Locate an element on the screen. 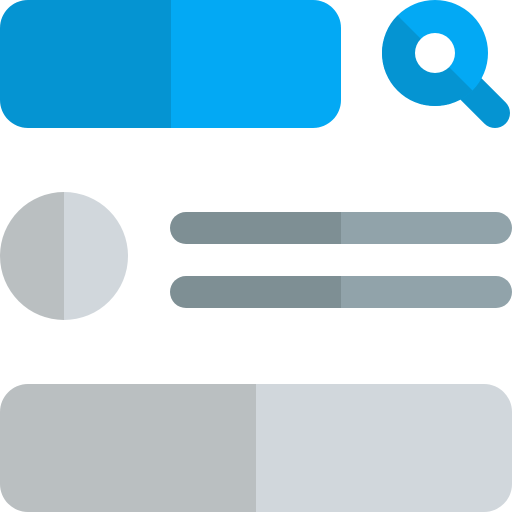  text-line-2-left is located at coordinates (255, 292).